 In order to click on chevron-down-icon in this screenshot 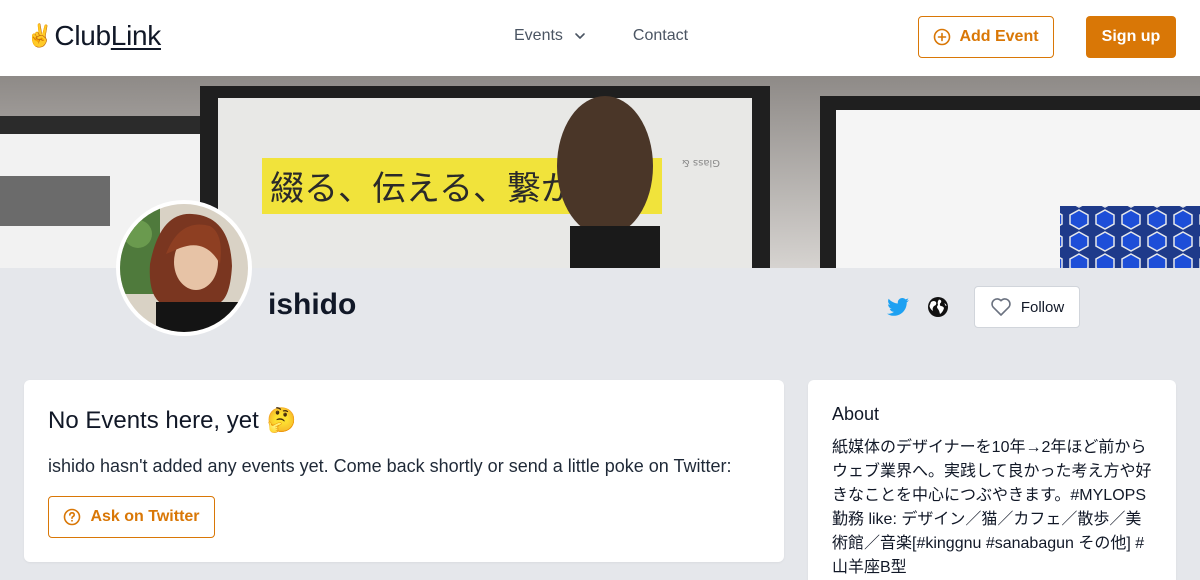, I will do `click(580, 36)`.